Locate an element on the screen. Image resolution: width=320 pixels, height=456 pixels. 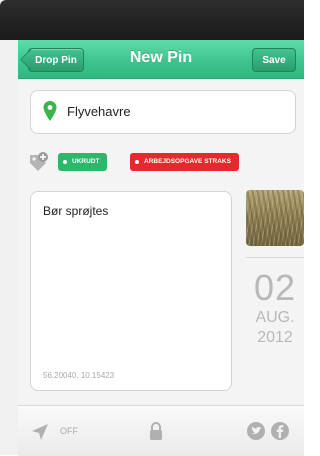
back-button-label: Drop Pin is located at coordinates (56, 60).